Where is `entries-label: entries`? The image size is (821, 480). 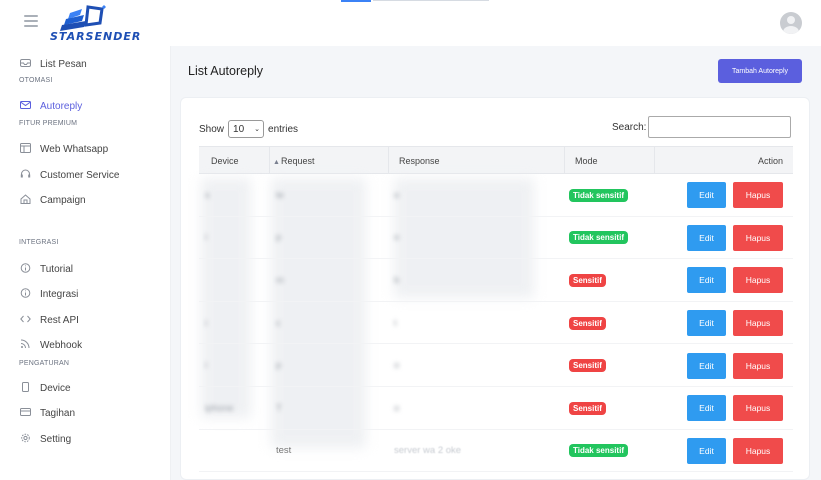 entries-label: entries is located at coordinates (283, 129).